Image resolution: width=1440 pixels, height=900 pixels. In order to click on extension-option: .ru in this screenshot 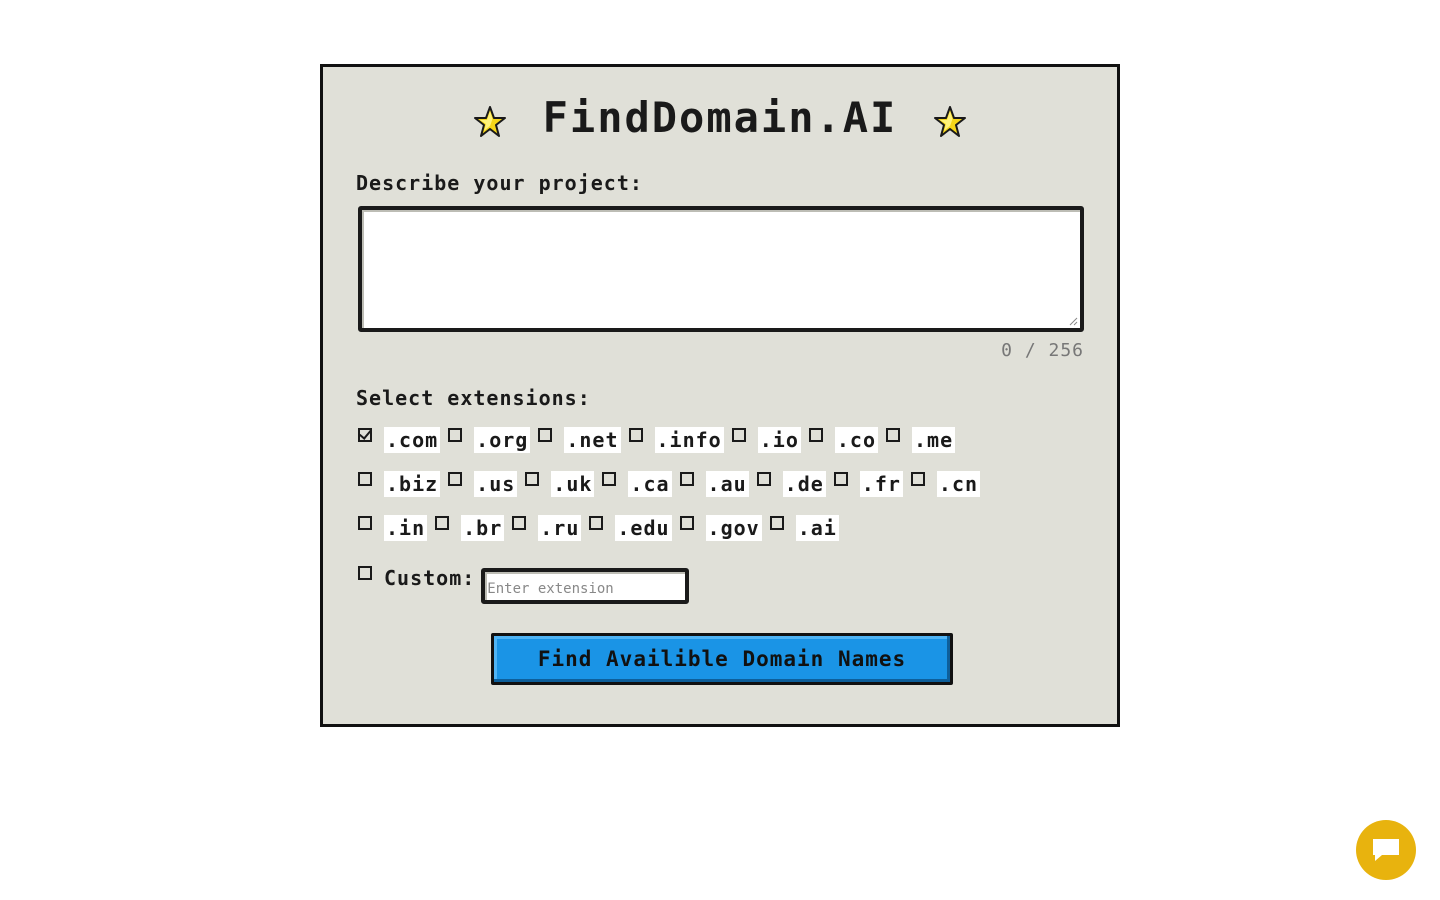, I will do `click(547, 528)`.